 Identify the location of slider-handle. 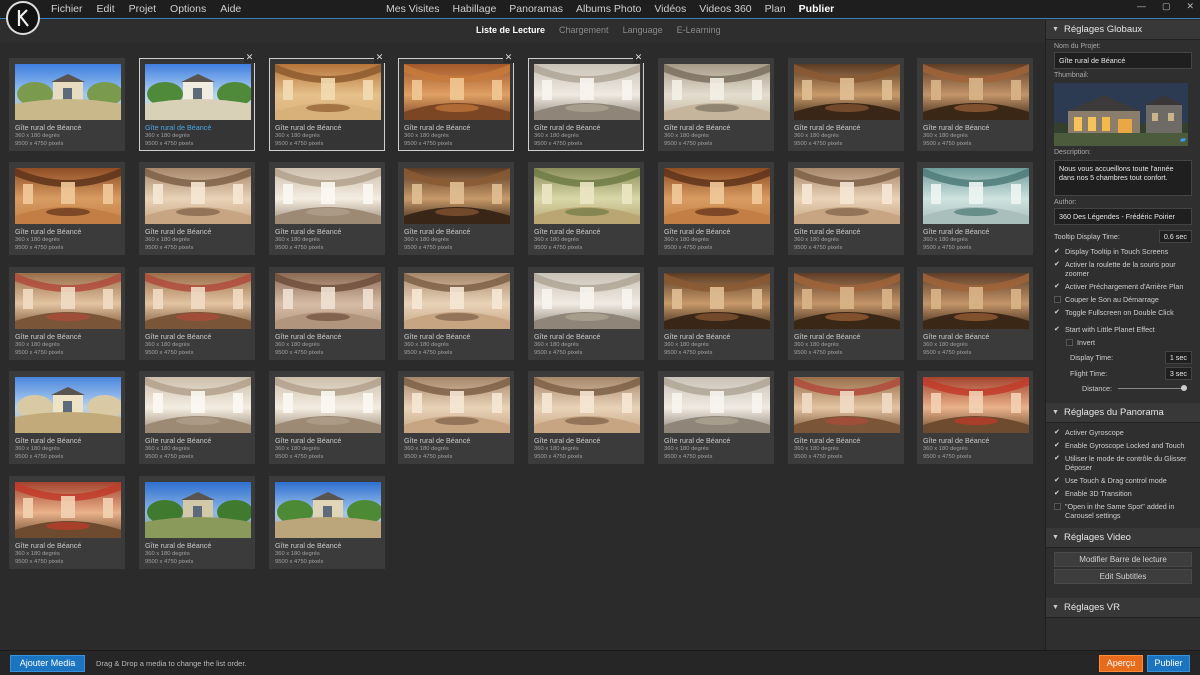
(1183, 387).